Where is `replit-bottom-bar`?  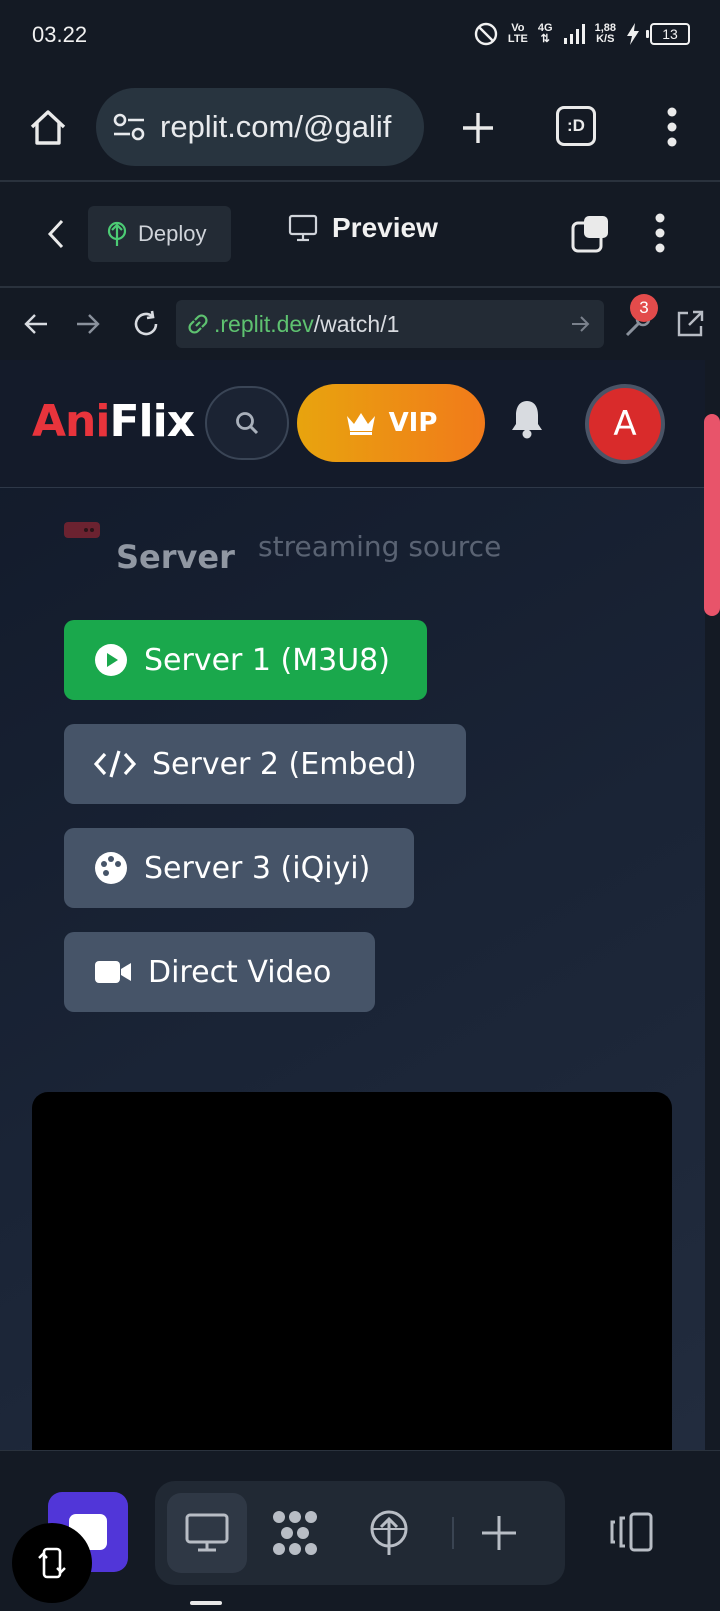 replit-bottom-bar is located at coordinates (360, 1530).